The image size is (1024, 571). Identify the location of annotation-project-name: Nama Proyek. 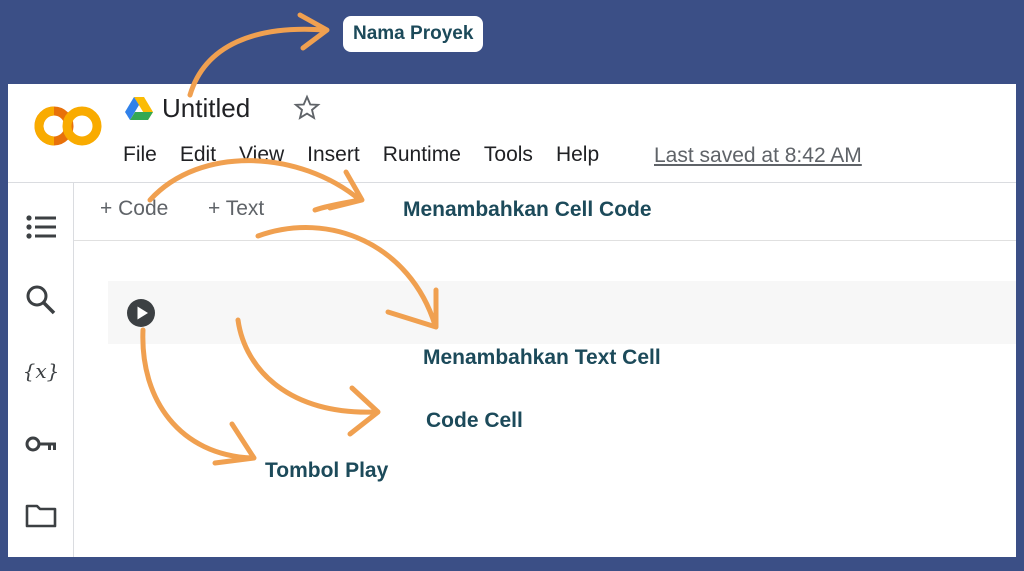
(413, 34).